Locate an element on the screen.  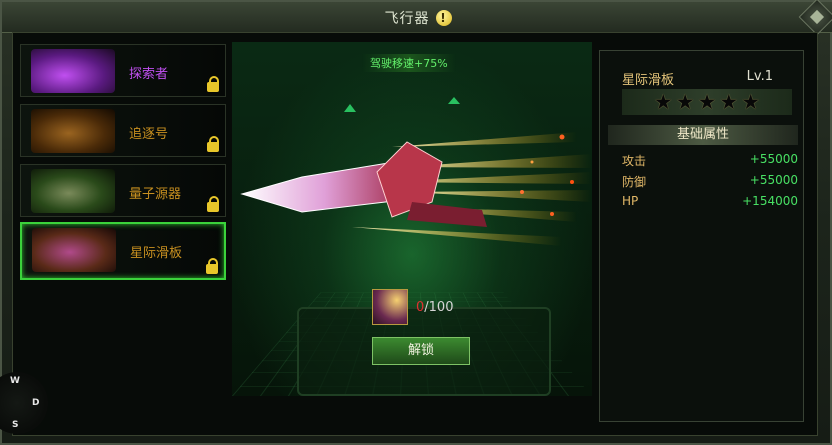
titlebar: 飞行器 ! is located at coordinates (417, 18).